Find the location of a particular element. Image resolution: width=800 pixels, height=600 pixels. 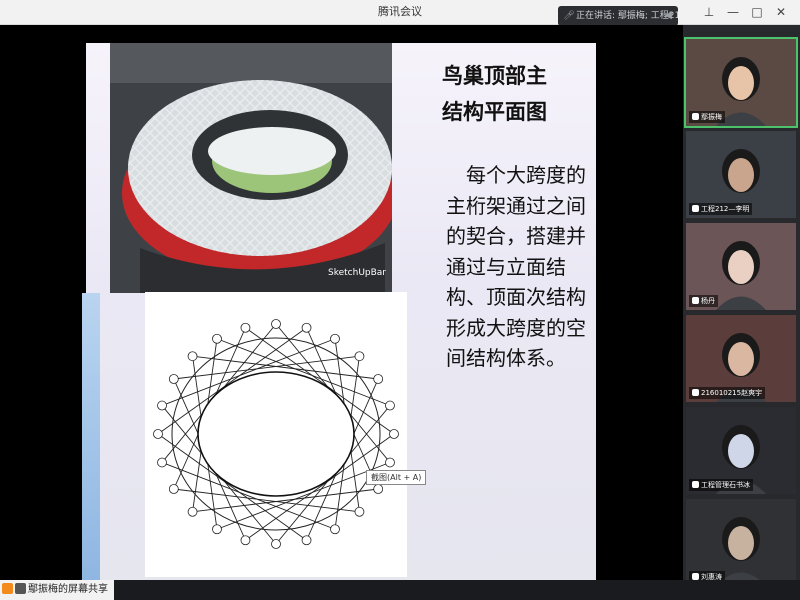

participant-tile: 工程212—李明 is located at coordinates (741, 174).